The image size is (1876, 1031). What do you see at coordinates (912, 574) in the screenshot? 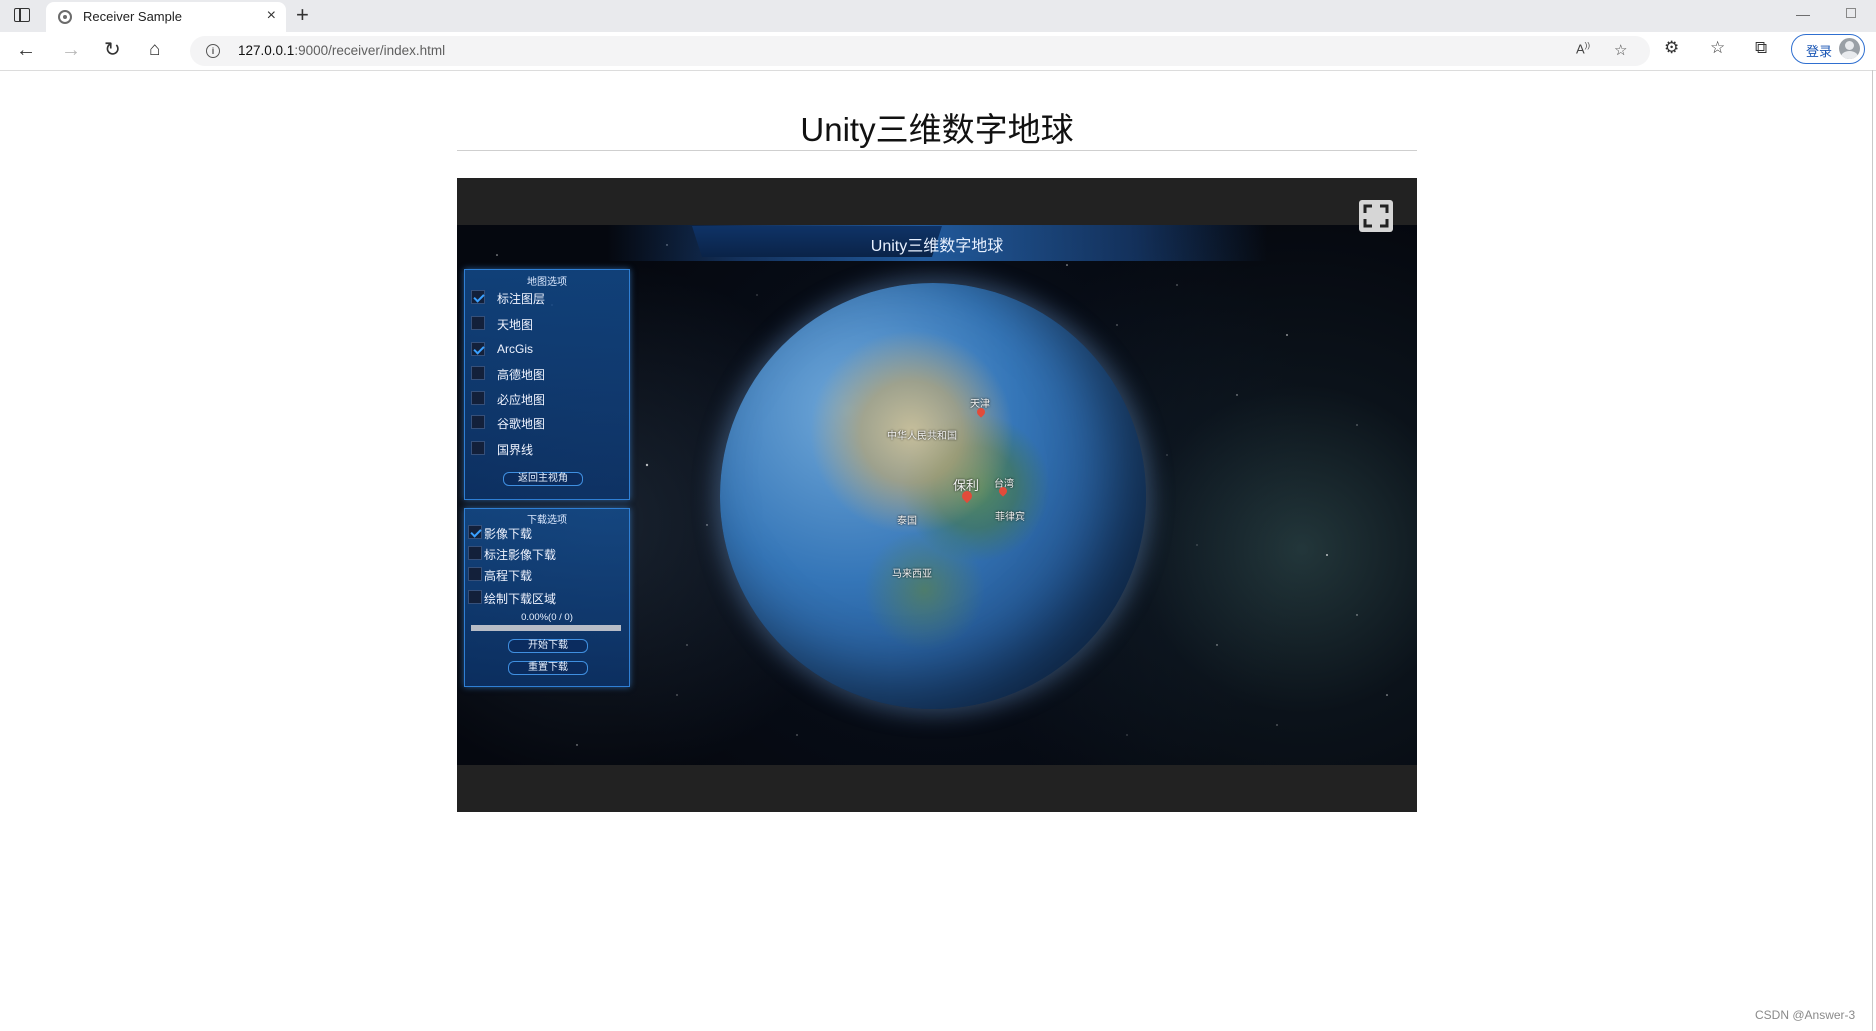
I see `label-malaysia: 马来西亚` at bounding box center [912, 574].